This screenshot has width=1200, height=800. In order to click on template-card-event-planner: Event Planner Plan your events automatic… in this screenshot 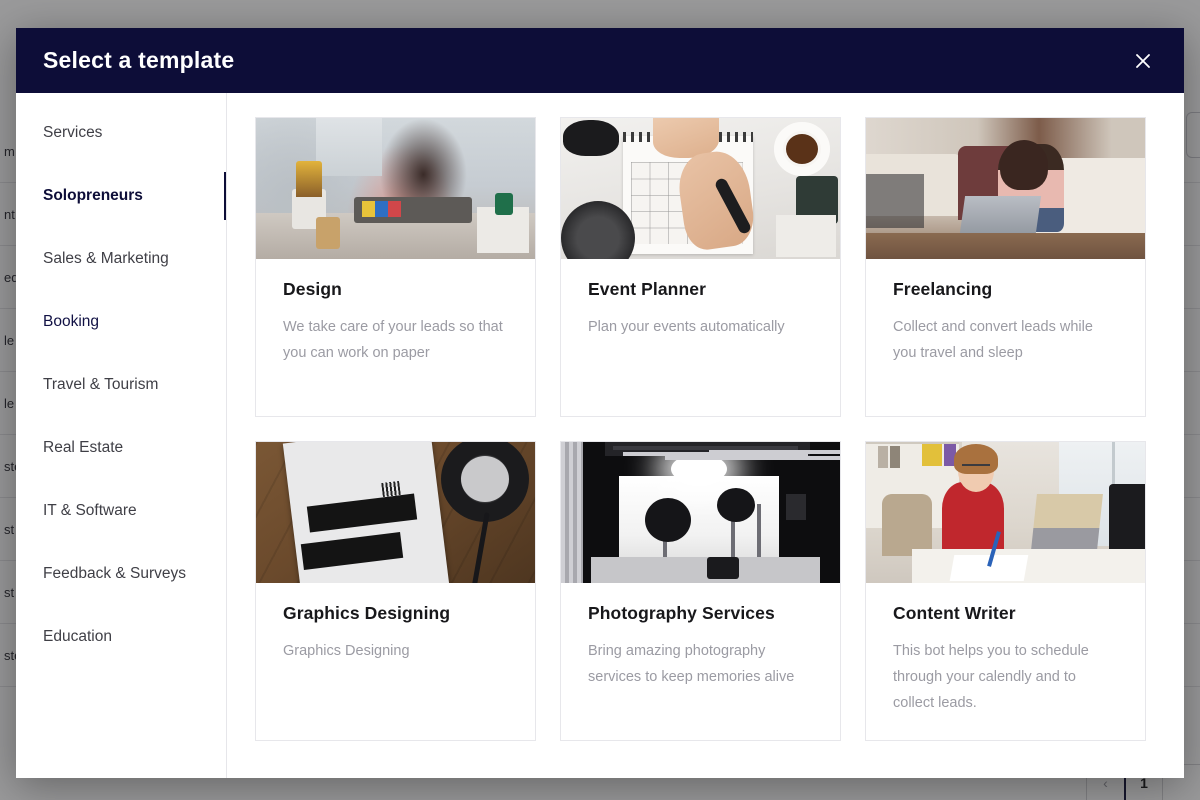, I will do `click(700, 267)`.